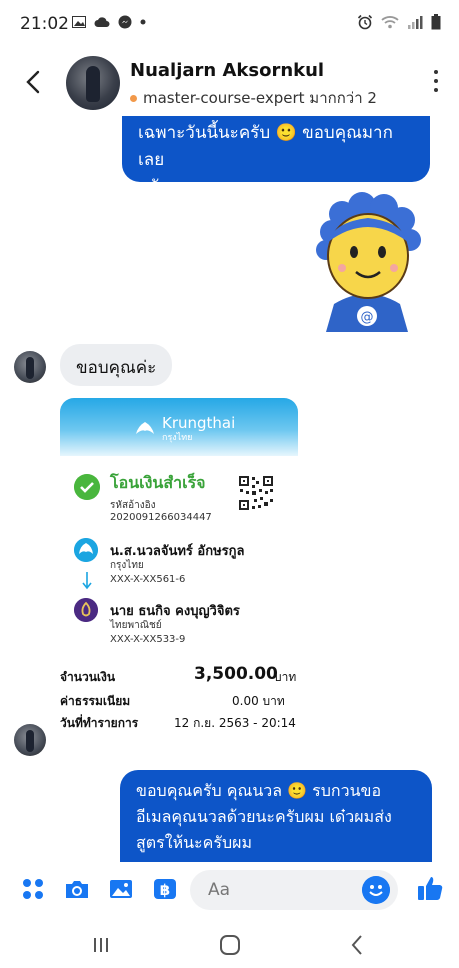  Describe the element at coordinates (133, 505) in the screenshot. I see `slip-ref-label: รหัสอ้างอิง` at that location.